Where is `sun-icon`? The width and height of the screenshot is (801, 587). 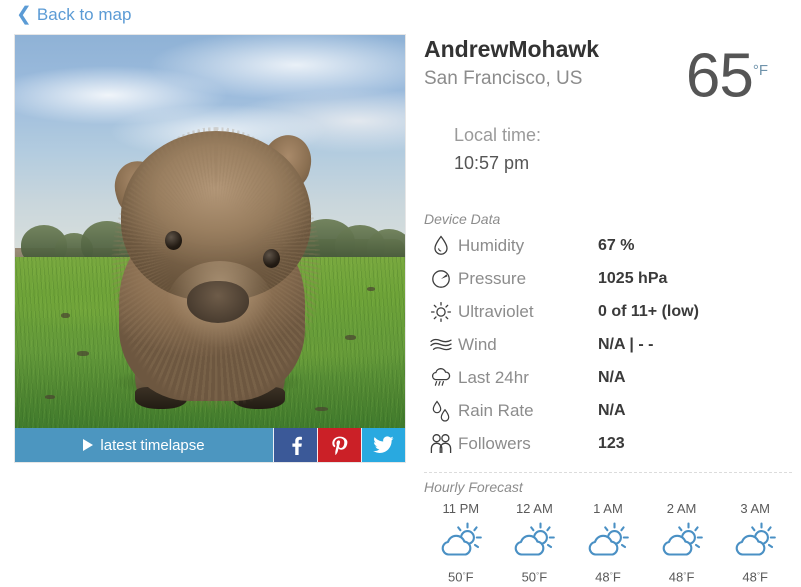 sun-icon is located at coordinates (441, 312).